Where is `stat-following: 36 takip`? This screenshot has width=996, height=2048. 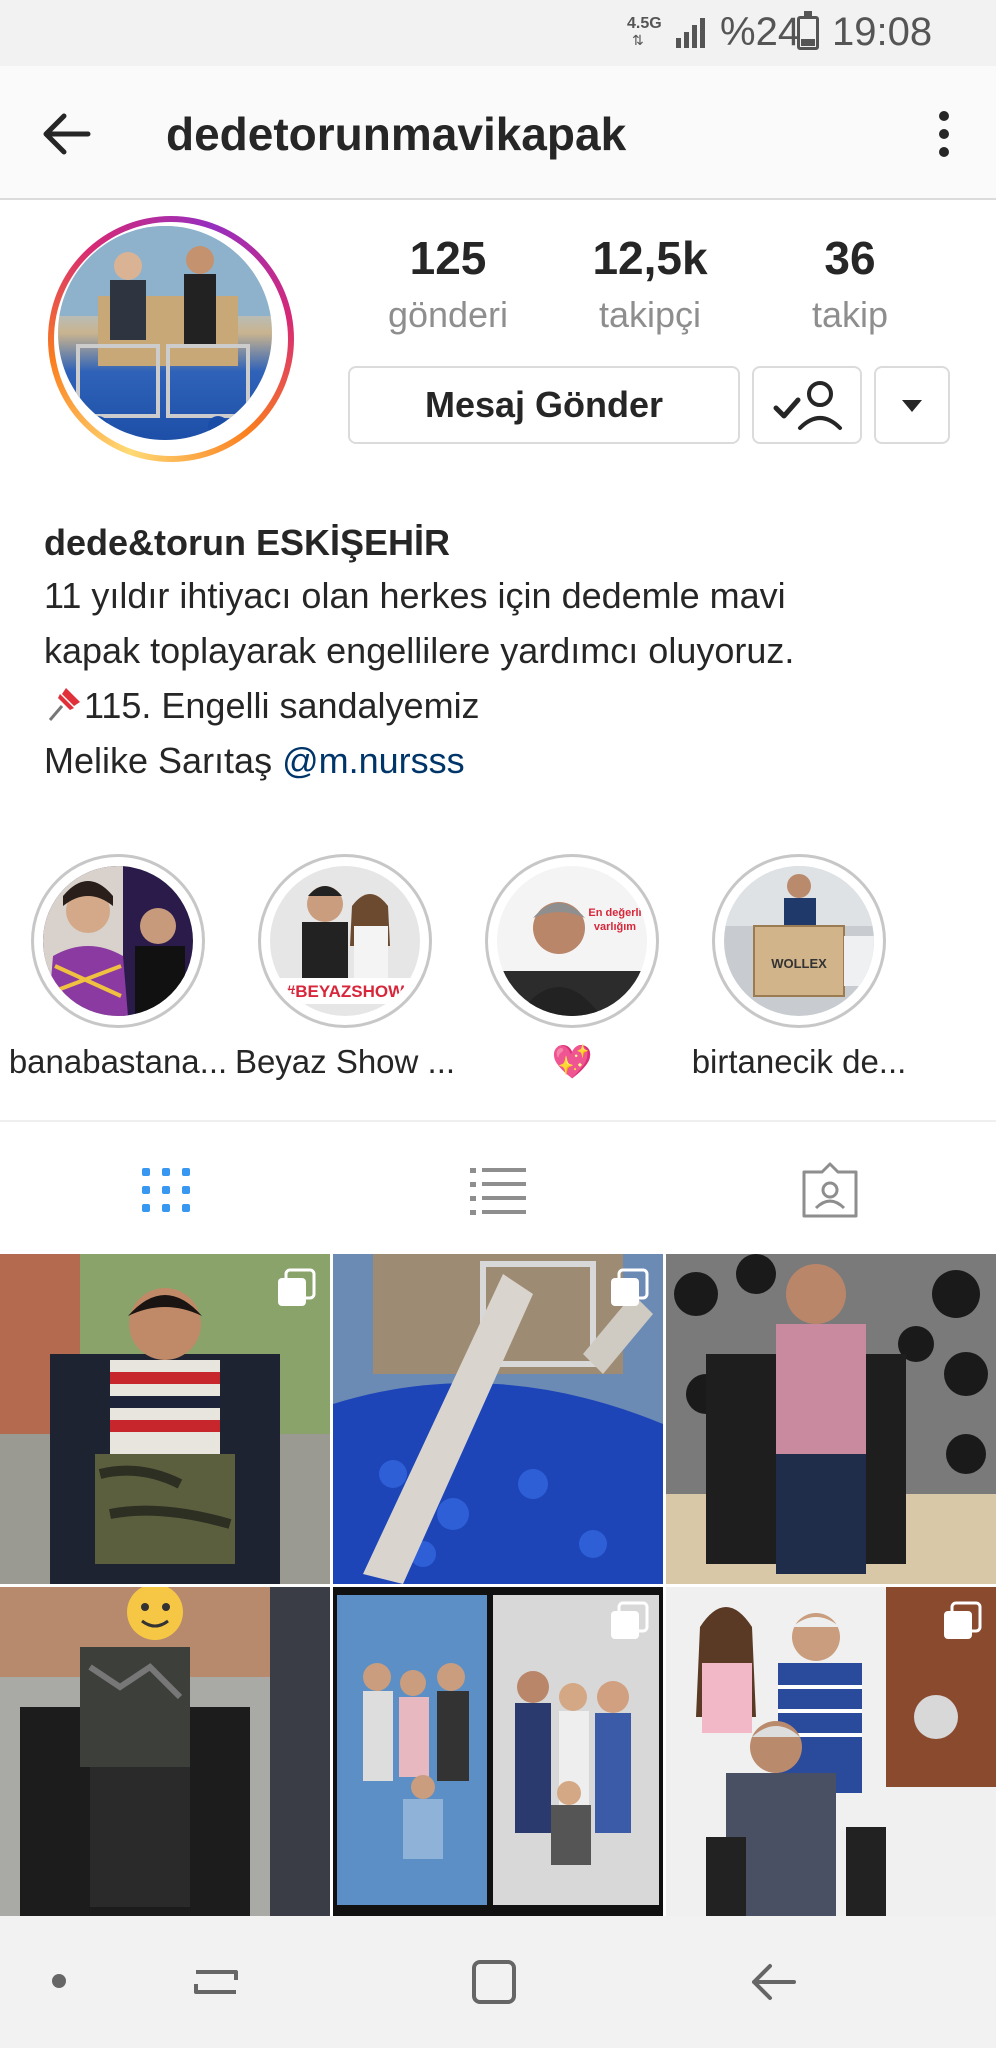 stat-following: 36 takip is located at coordinates (850, 283).